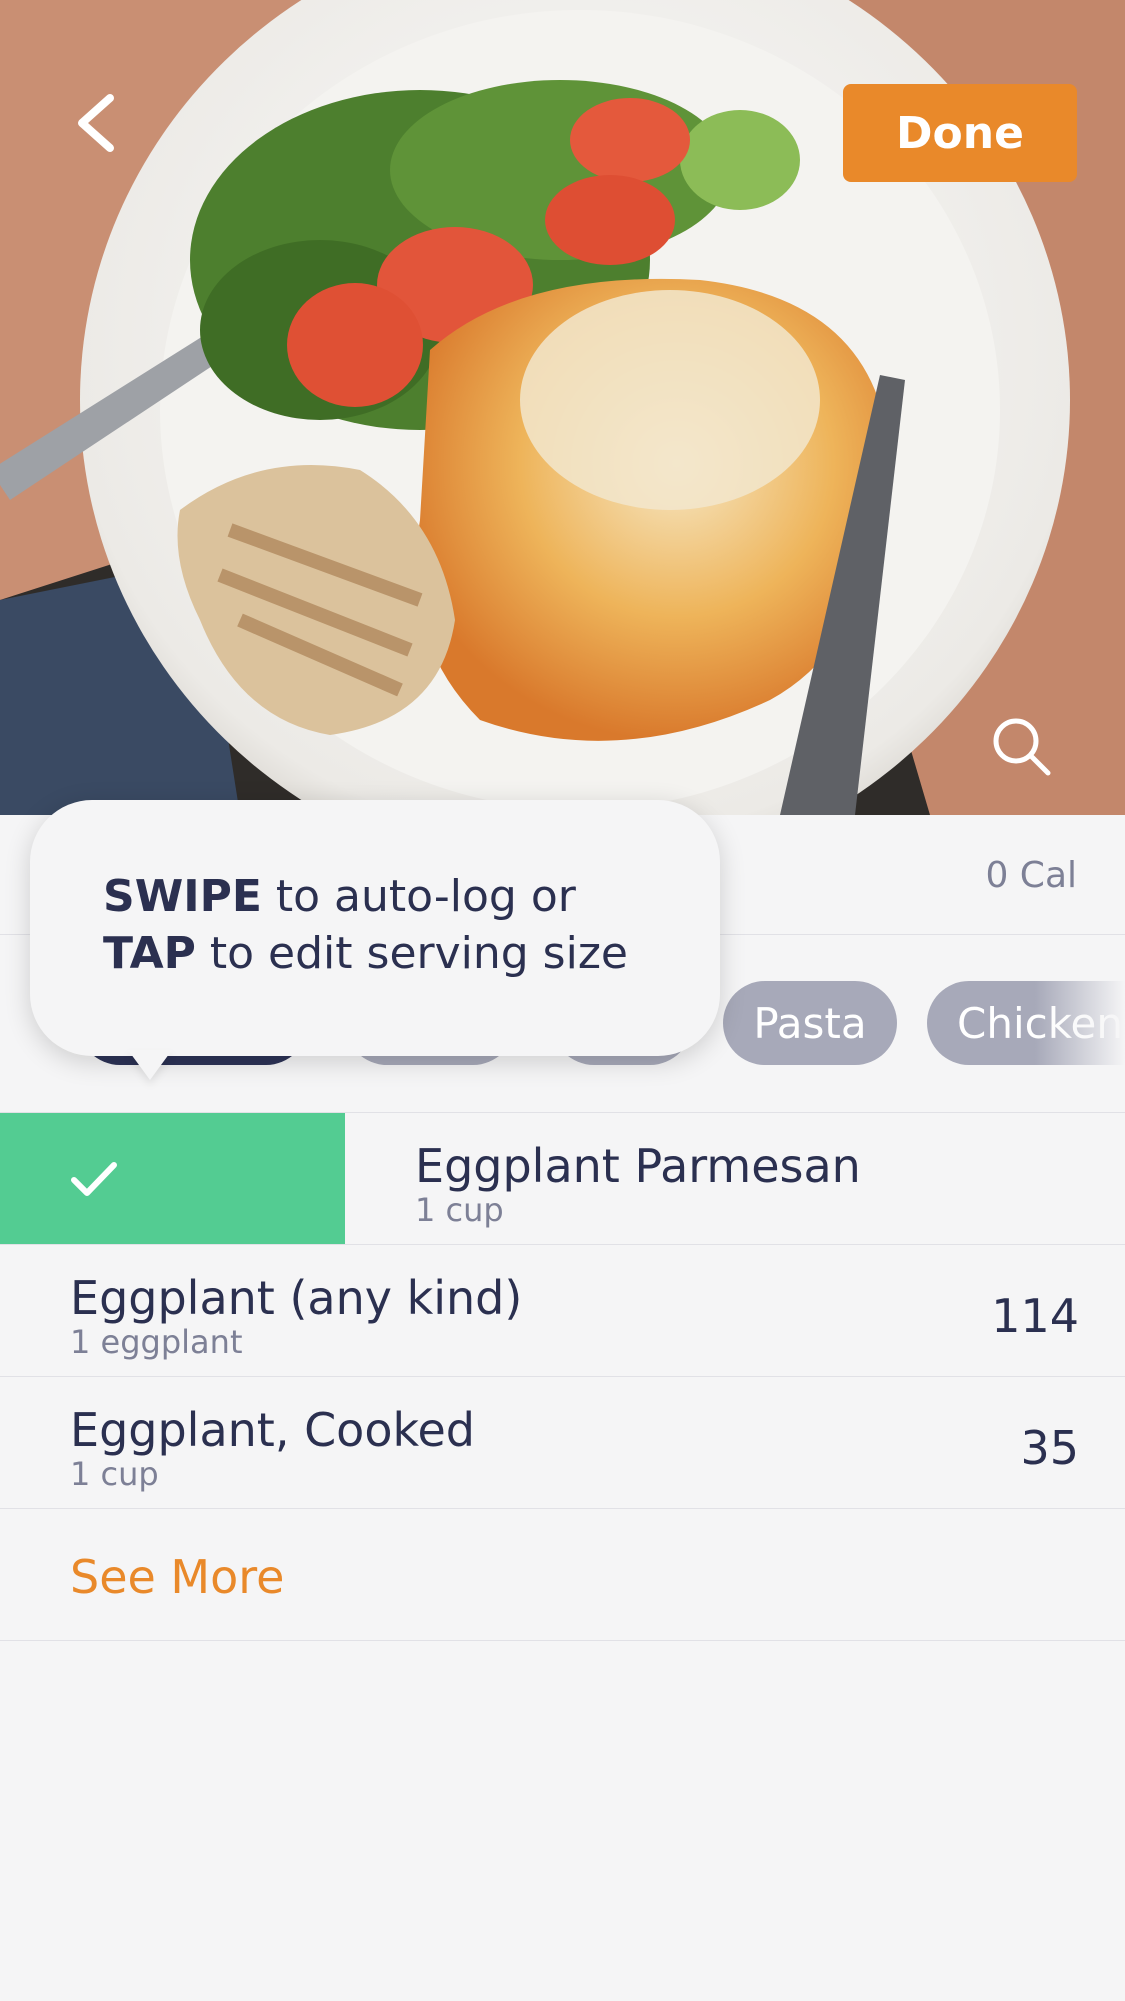 This screenshot has width=1125, height=2001. I want to click on chip-pasta: Pasta, so click(810, 1023).